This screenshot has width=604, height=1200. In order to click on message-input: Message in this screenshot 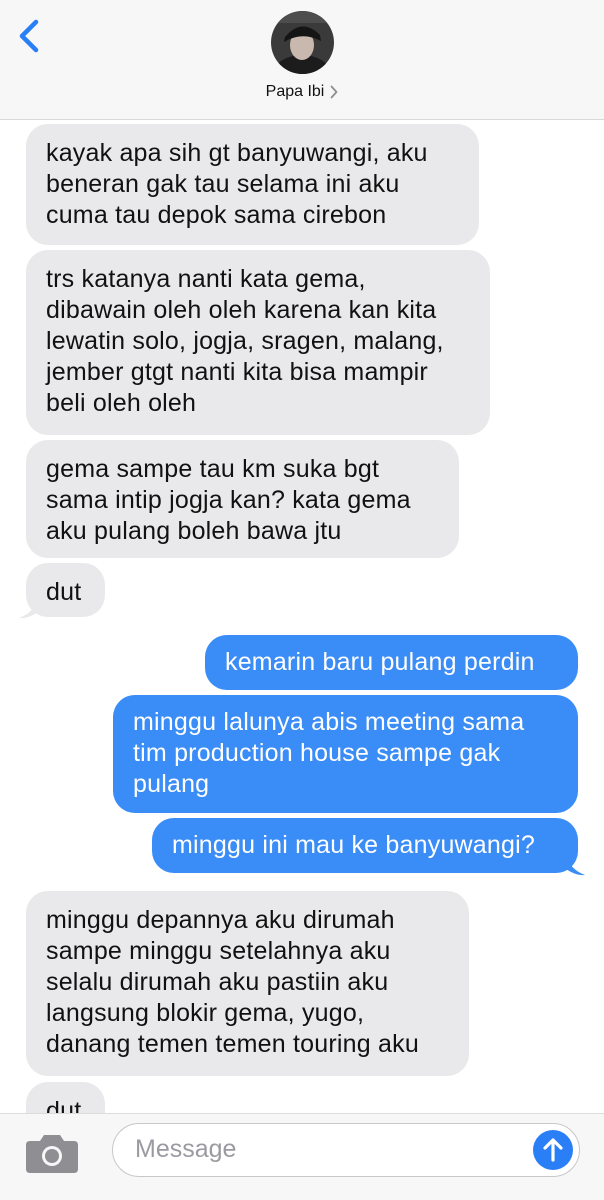, I will do `click(346, 1150)`.